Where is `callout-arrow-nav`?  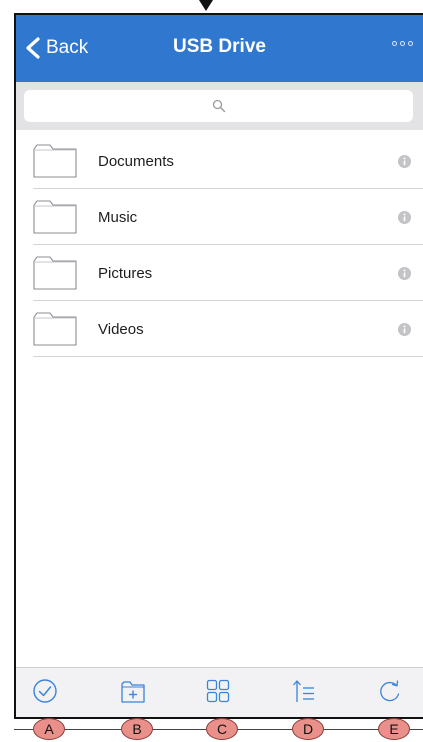 callout-arrow-nav is located at coordinates (206, 5).